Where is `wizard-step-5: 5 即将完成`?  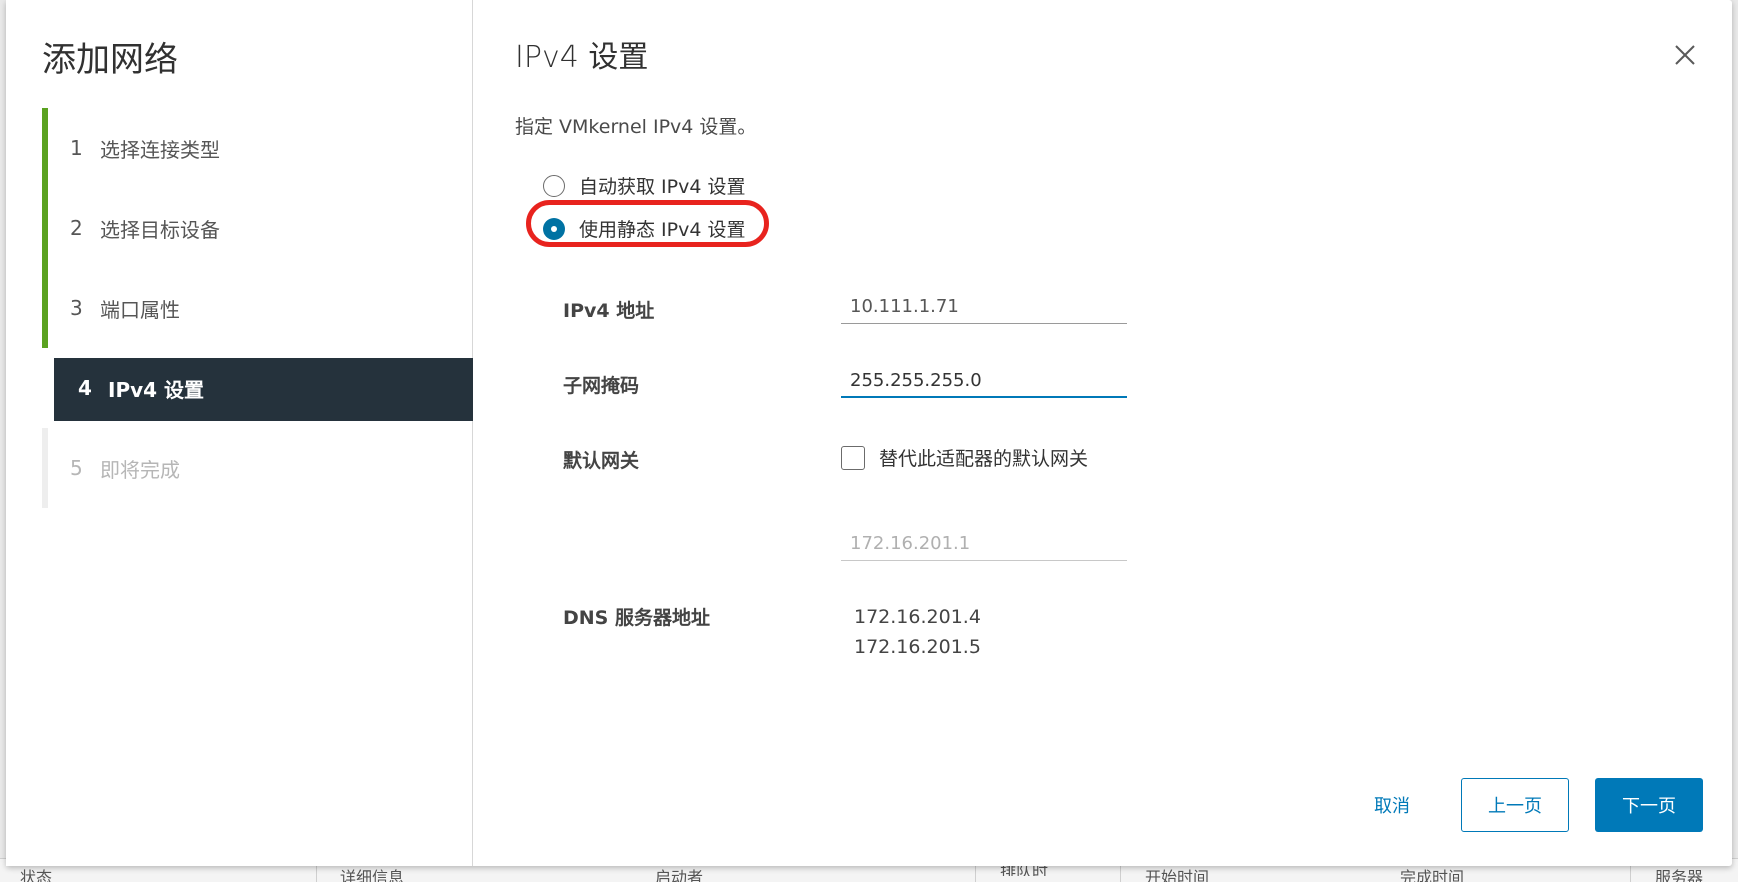
wizard-step-5: 5 即将完成 is located at coordinates (257, 468).